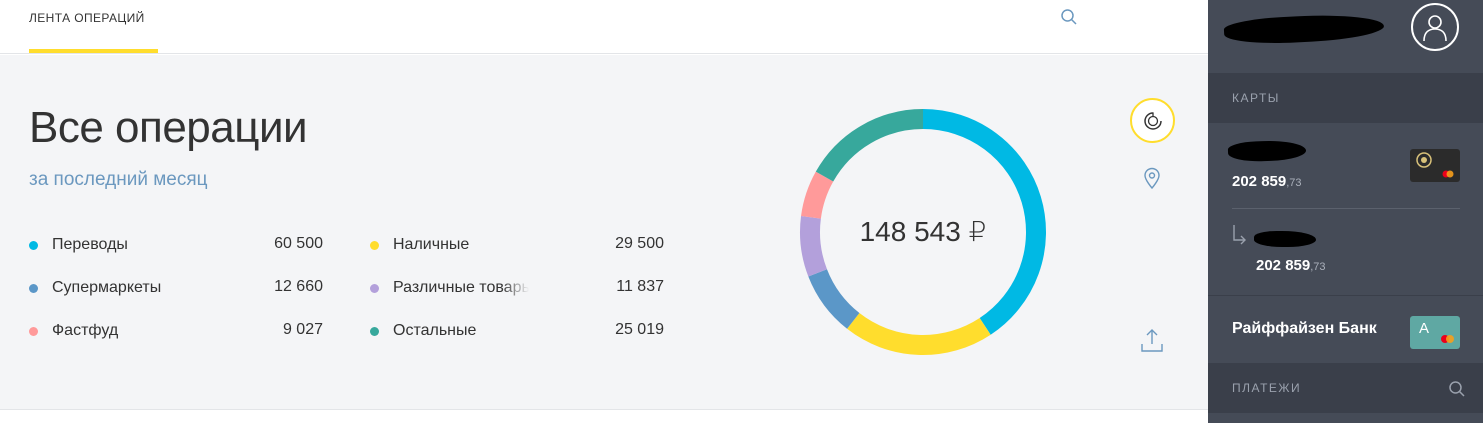  Describe the element at coordinates (87, 27) in the screenshot. I see `tab-operations-feed: ЛЕНТА ОПЕРАЦИЙ` at that location.